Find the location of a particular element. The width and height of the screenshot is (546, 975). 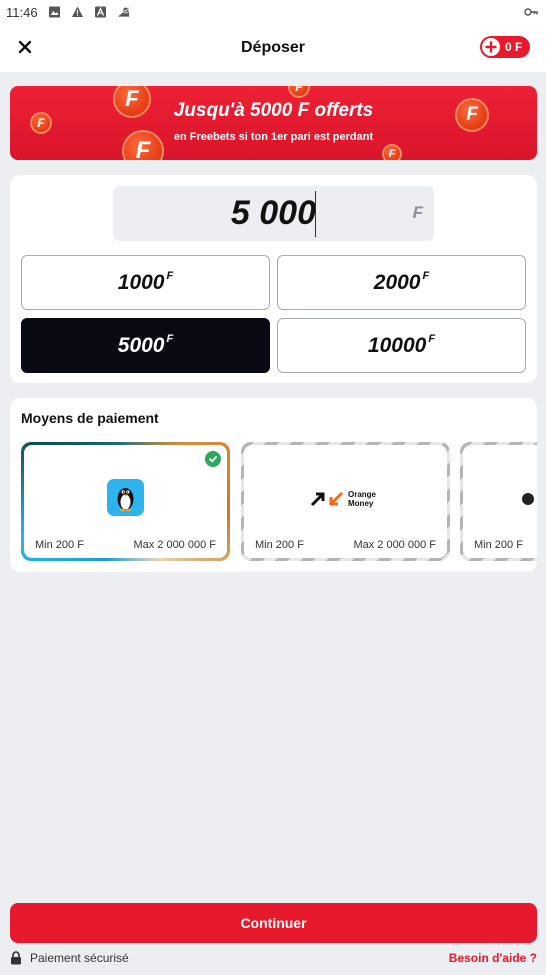

penguin-logo is located at coordinates (125, 497).